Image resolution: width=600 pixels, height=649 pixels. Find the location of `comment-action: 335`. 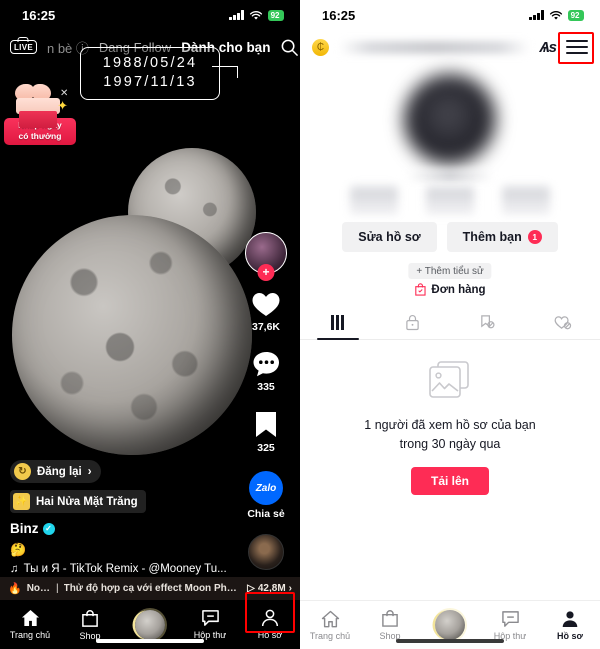

comment-action: 335 is located at coordinates (266, 371).